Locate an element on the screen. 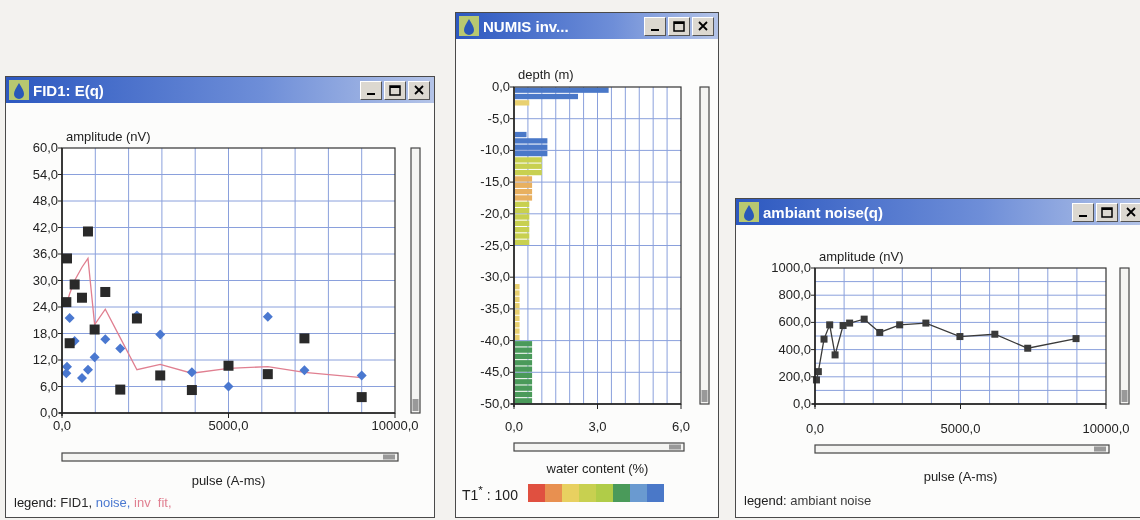 The height and width of the screenshot is (520, 1140). axis-tick-label: 3,0 is located at coordinates (597, 426).